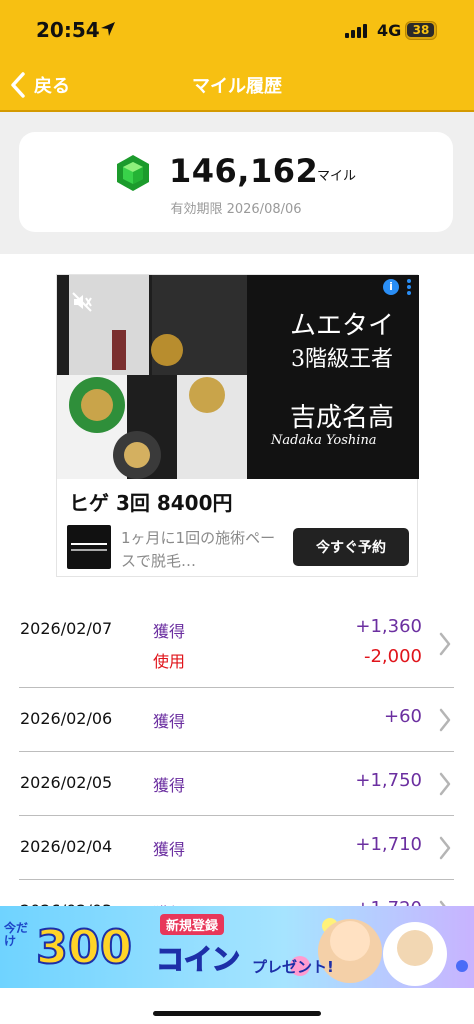 This screenshot has height=1024, width=474. I want to click on nav-bar: マイル履歴 戻る, so click(237, 85).